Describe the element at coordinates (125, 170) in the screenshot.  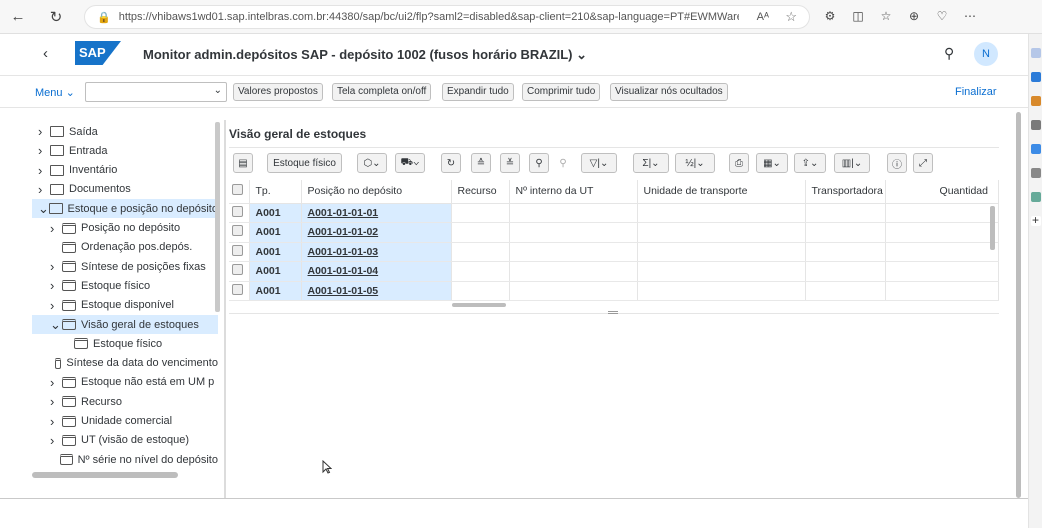
I see `tree-node: › Inventário` at that location.